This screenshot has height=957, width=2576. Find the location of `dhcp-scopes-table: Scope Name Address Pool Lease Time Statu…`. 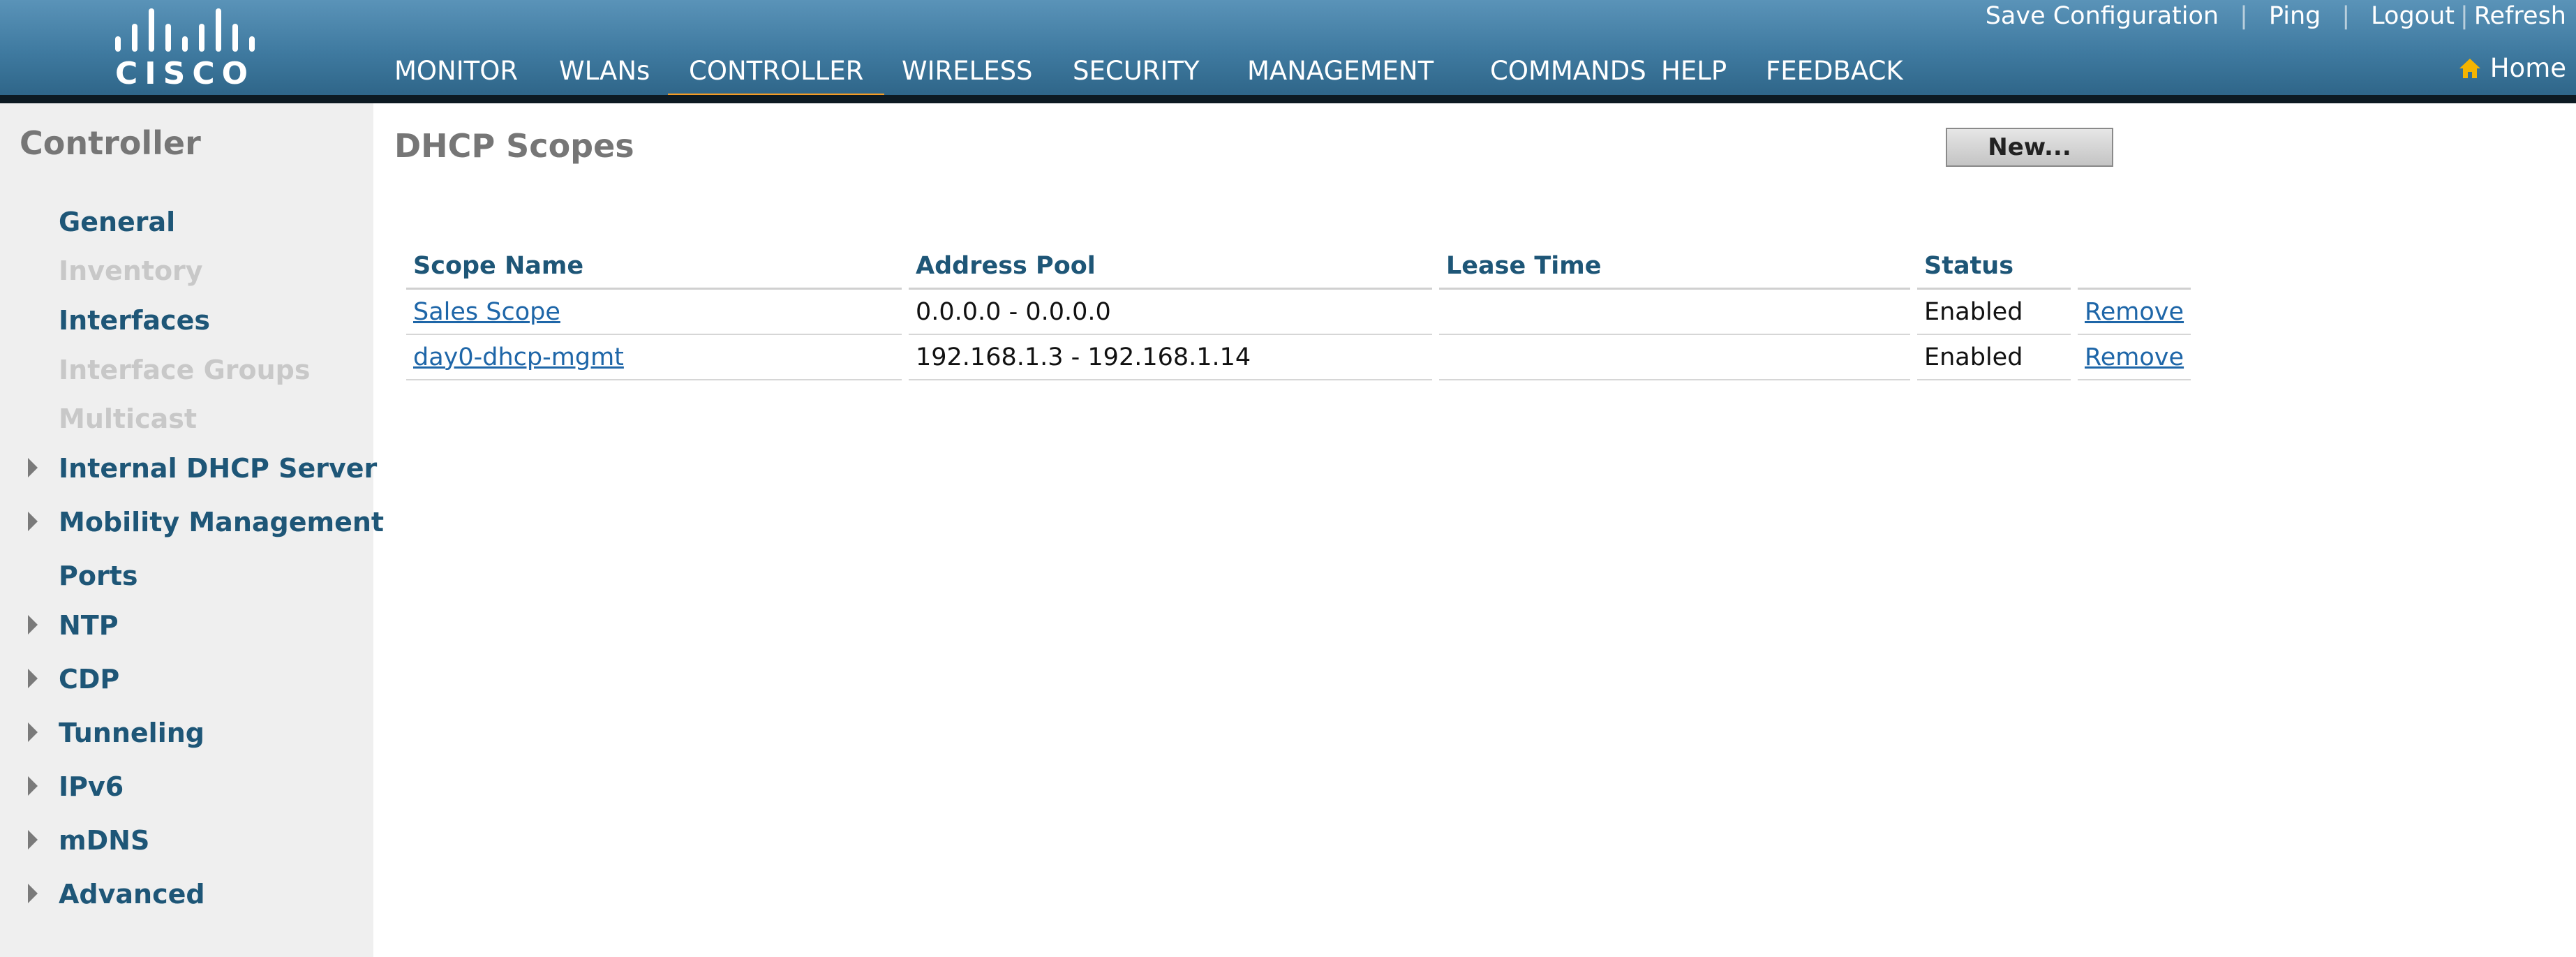

dhcp-scopes-table: Scope Name Address Pool Lease Time Statu… is located at coordinates (1298, 312).